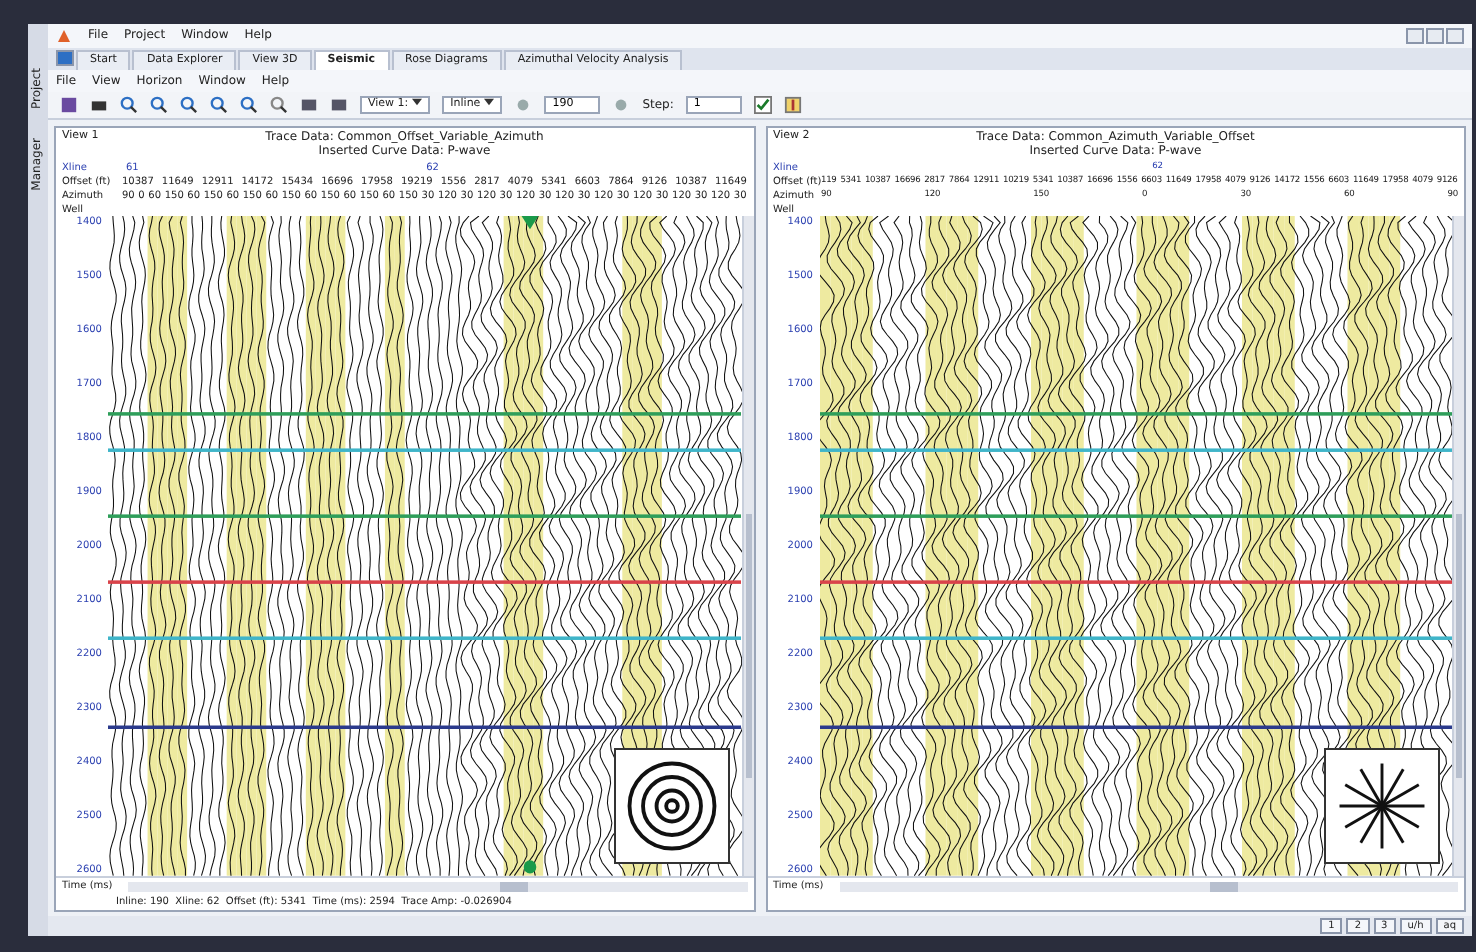  Describe the element at coordinates (1382, 806) in the screenshot. I see `star-lines-icon` at that location.